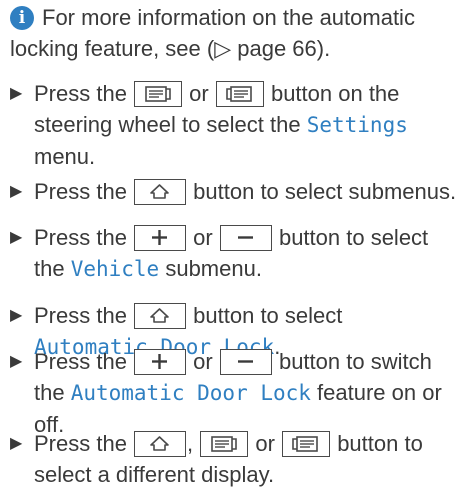 Image resolution: width=472 pixels, height=494 pixels. What do you see at coordinates (65, 156) in the screenshot?
I see `step-text: menu.` at bounding box center [65, 156].